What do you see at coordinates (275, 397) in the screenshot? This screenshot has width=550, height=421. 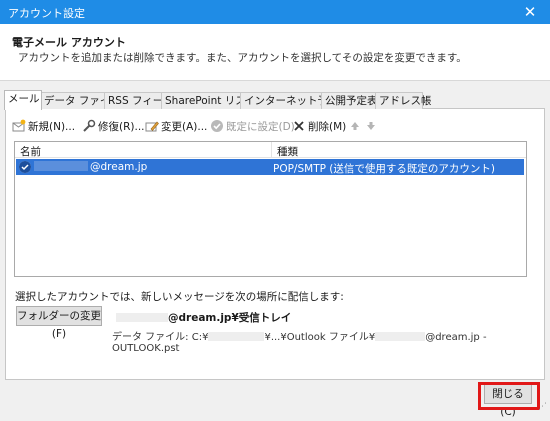 I see `dialog-footer` at bounding box center [275, 397].